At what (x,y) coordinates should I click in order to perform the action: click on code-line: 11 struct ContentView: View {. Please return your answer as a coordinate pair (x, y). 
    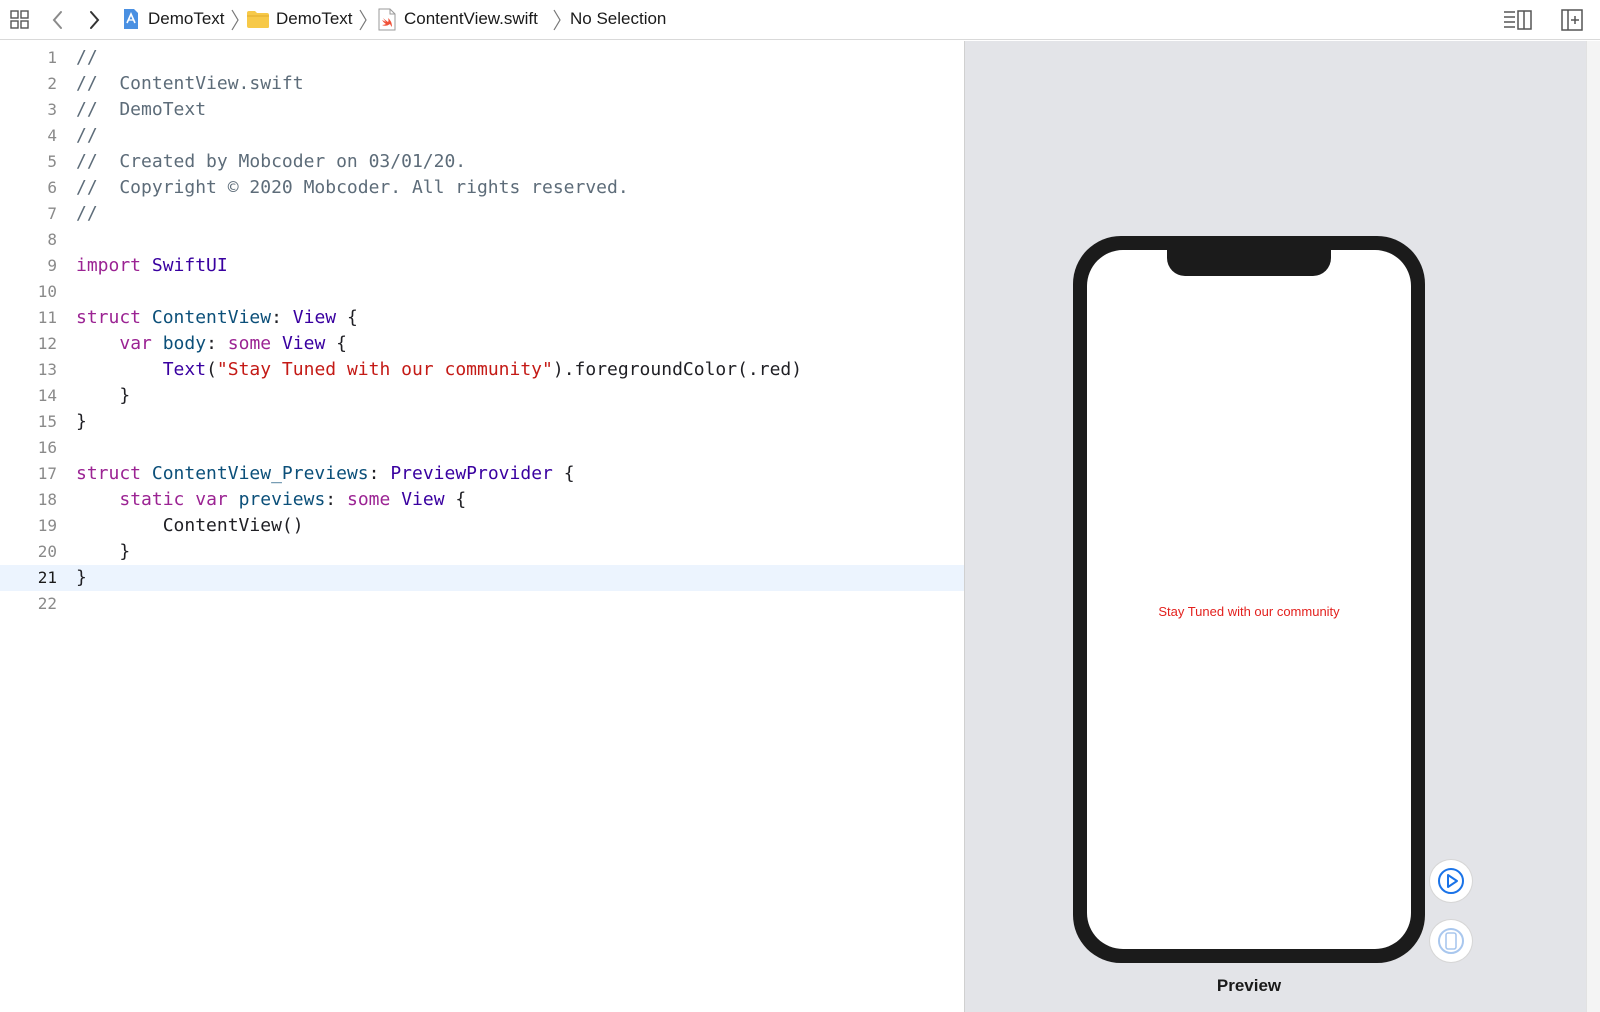
    Looking at the image, I should click on (482, 318).